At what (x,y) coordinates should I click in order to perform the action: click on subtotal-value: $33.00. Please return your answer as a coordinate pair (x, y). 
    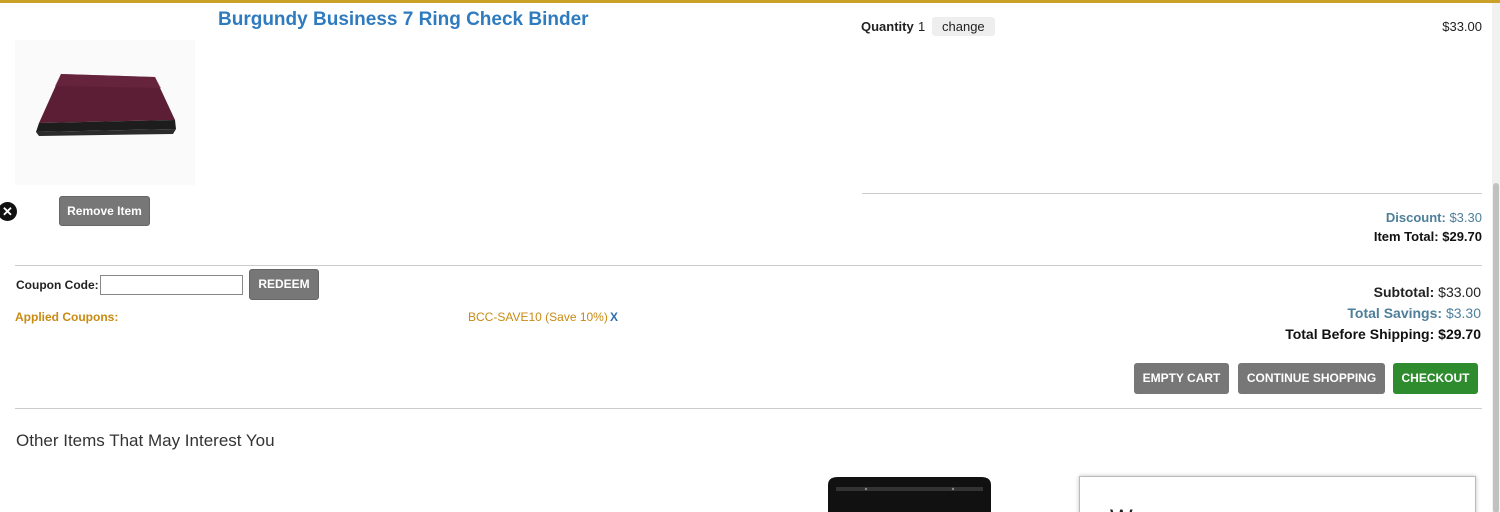
    Looking at the image, I should click on (1459, 292).